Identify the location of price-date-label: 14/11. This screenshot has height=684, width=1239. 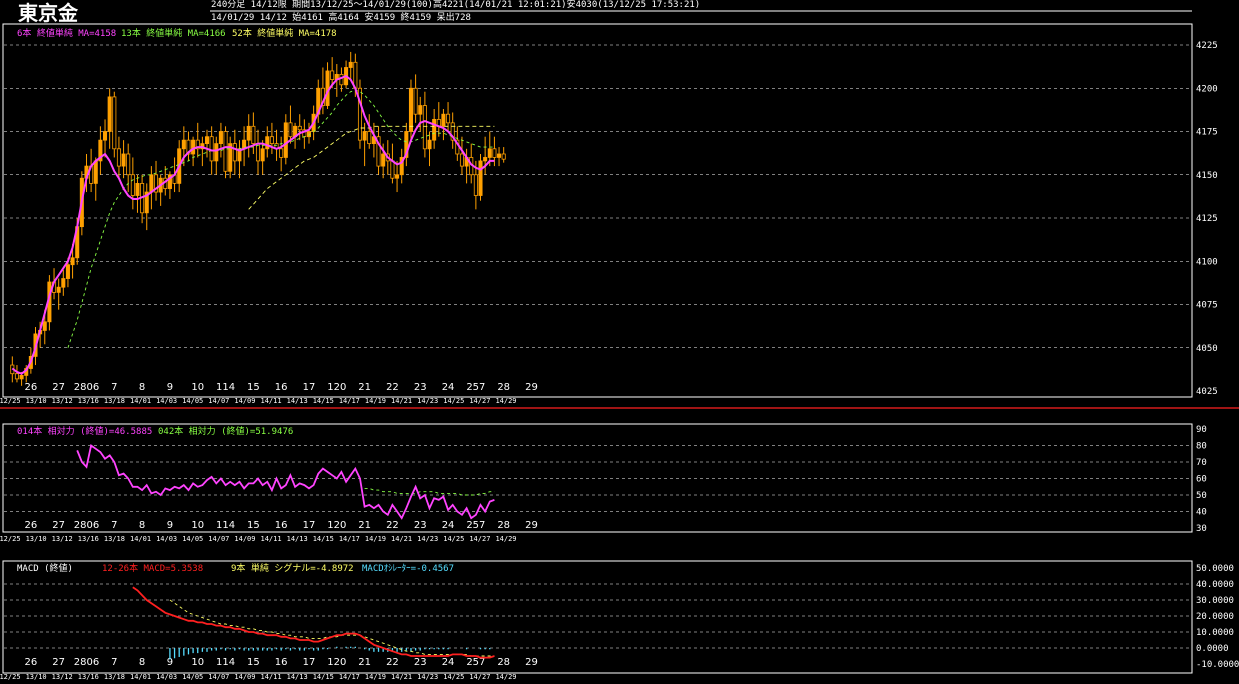
(271, 401).